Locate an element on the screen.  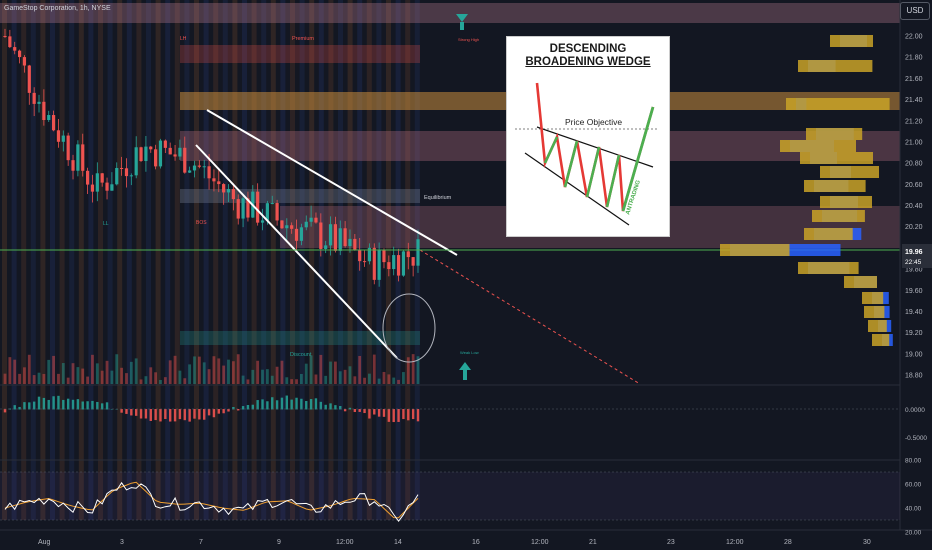
time-tick-label: 9 is located at coordinates (279, 542).